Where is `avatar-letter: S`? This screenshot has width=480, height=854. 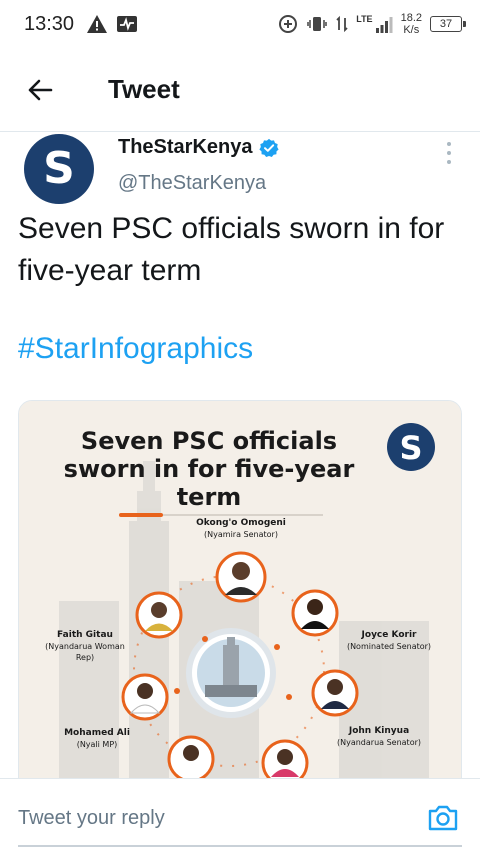 avatar-letter: S is located at coordinates (59, 168).